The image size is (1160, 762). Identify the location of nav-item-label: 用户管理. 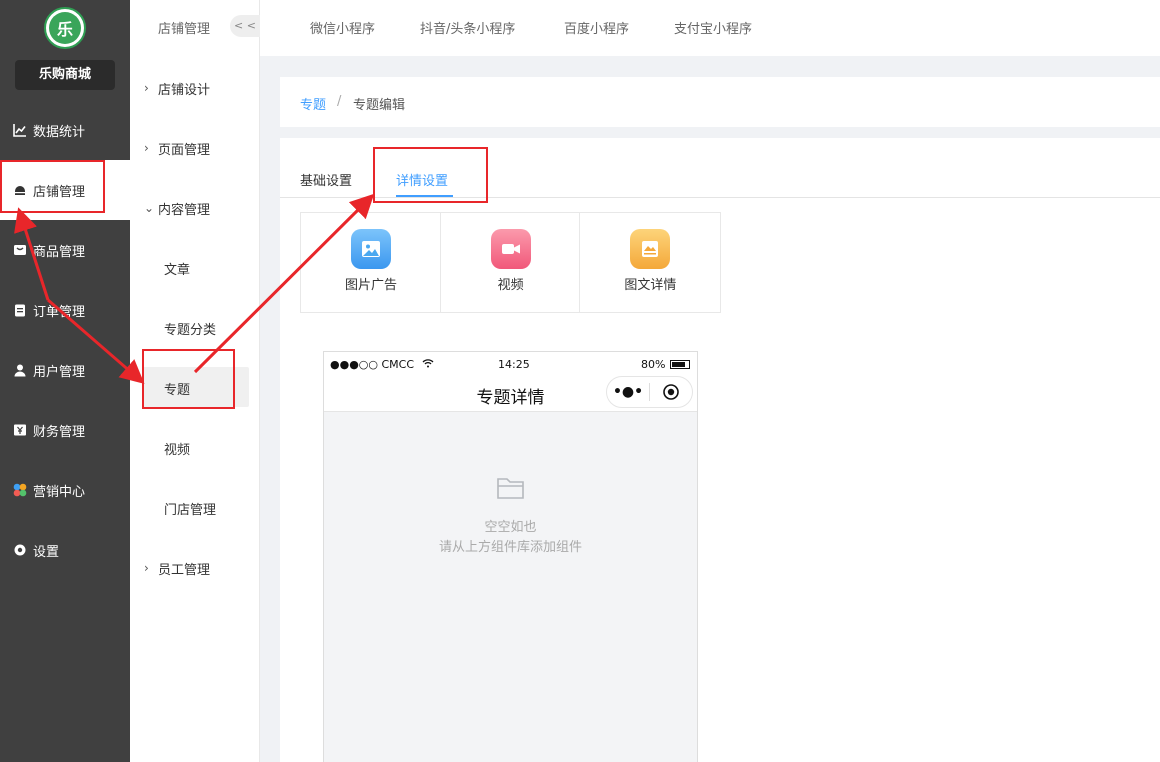
(59, 372).